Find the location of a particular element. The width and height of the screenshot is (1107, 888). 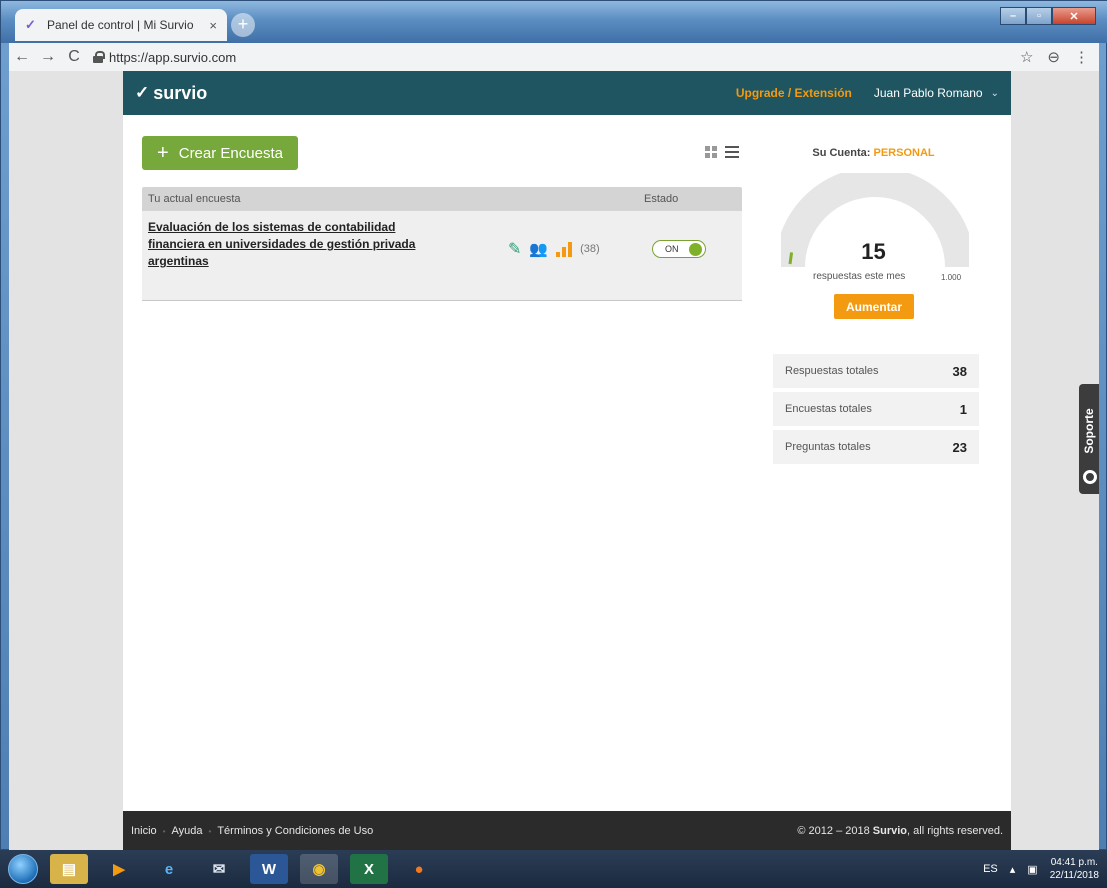

tab-title: Panel de control | Mi Survio is located at coordinates (120, 25).